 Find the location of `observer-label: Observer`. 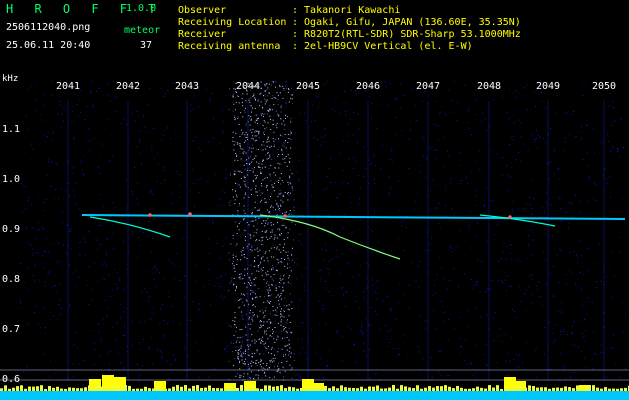

observer-label: Observer is located at coordinates (202, 10).